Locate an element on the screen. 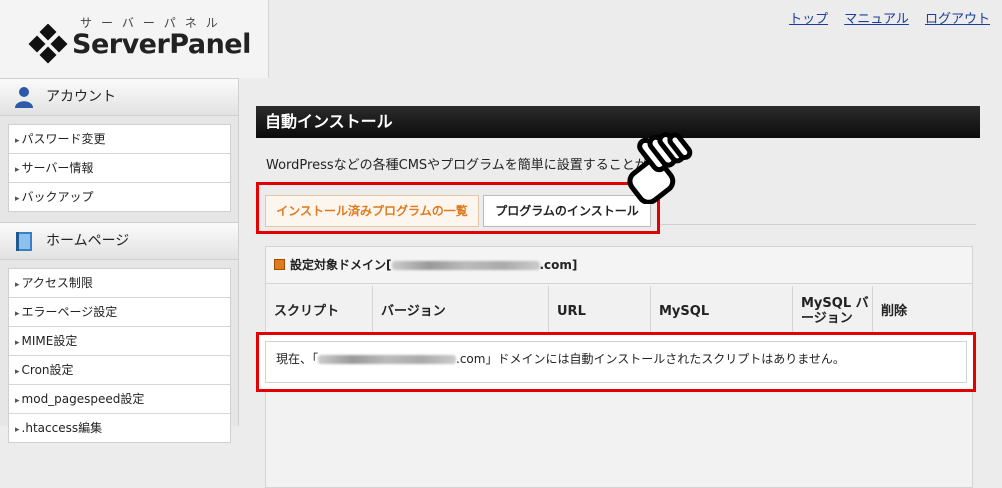 The image size is (1002, 488). sidebar-item-mime: ▸ MIME設定 is located at coordinates (119, 341).